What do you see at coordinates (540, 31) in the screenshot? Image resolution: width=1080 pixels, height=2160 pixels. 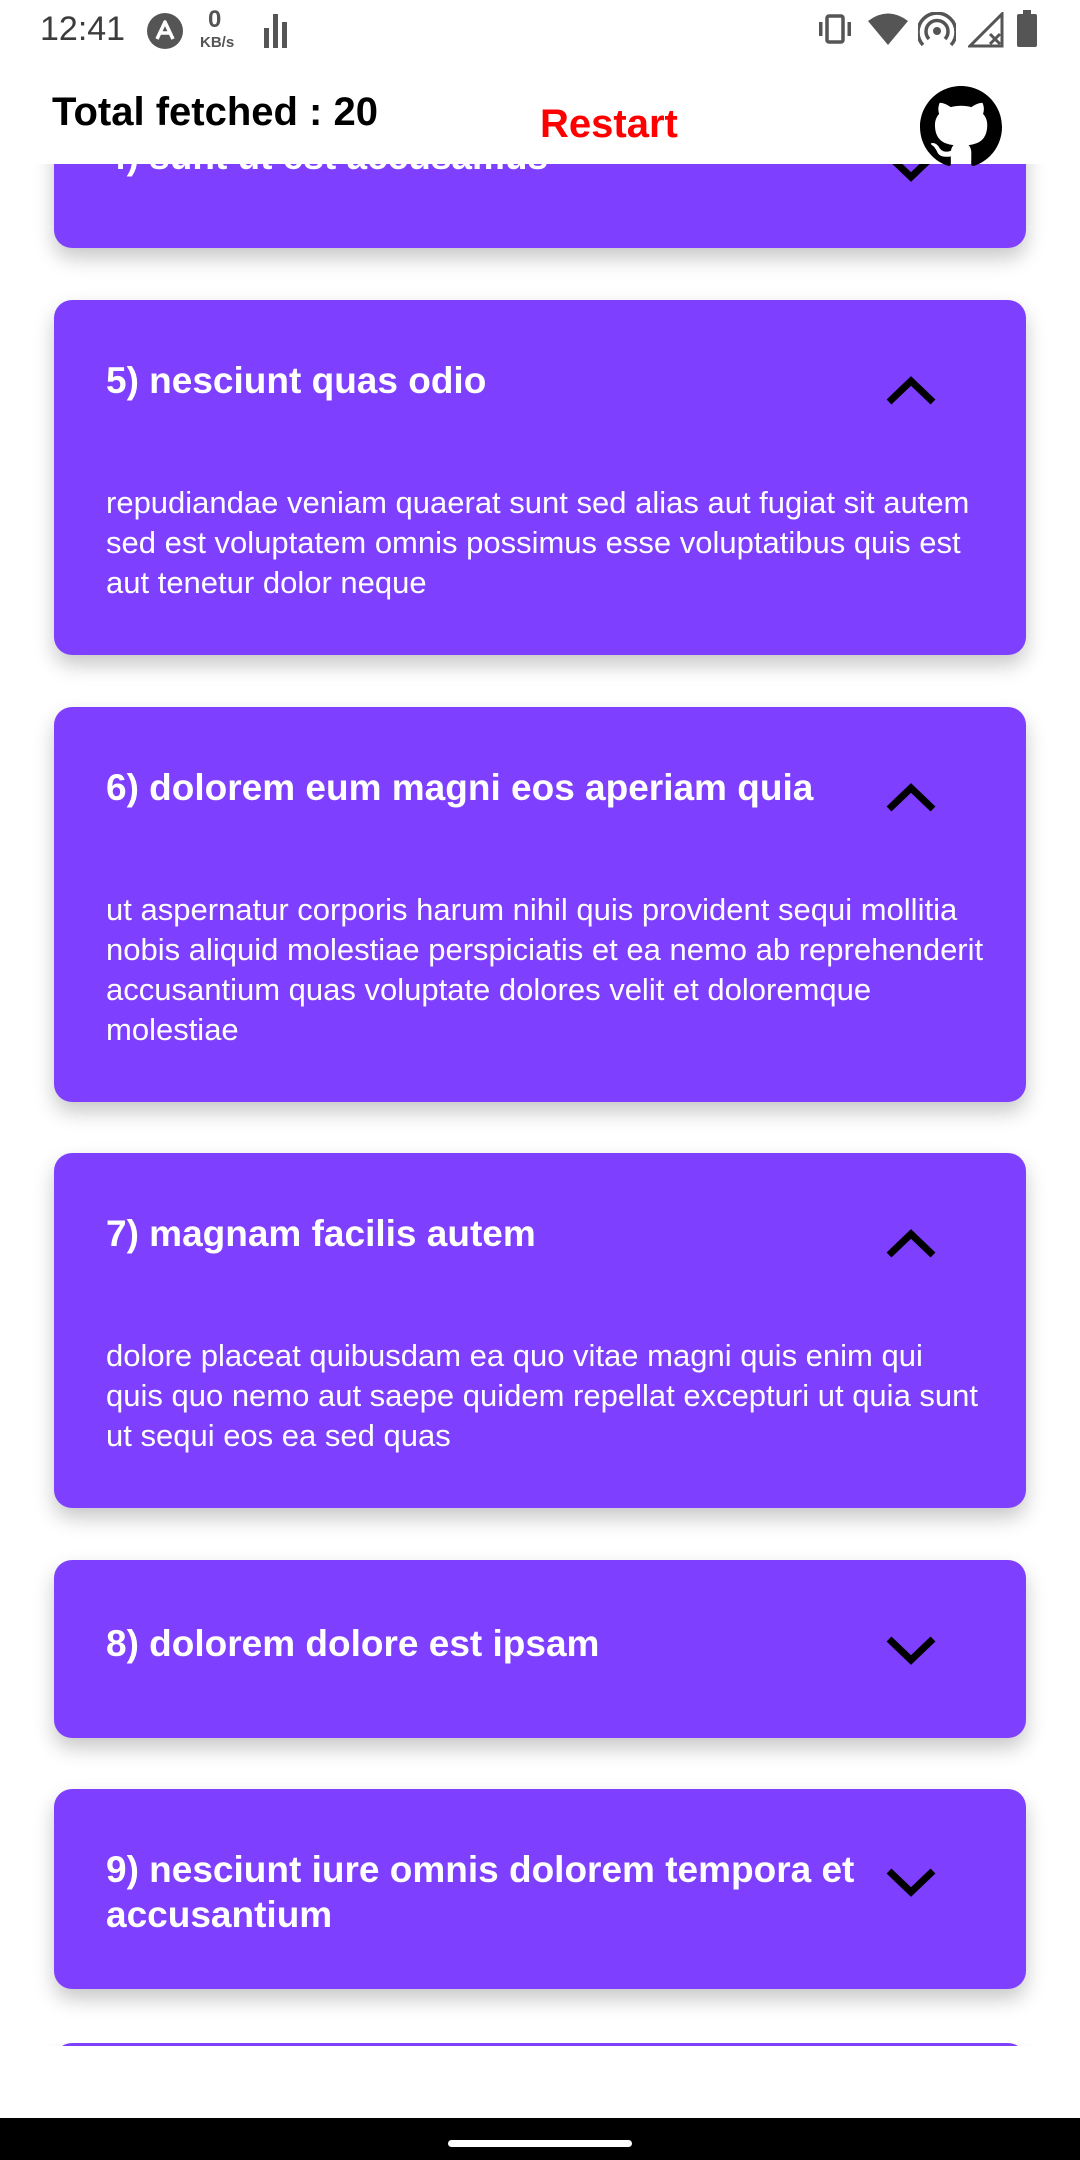 I see `status-bar: 12:41 0 KB/s` at bounding box center [540, 31].